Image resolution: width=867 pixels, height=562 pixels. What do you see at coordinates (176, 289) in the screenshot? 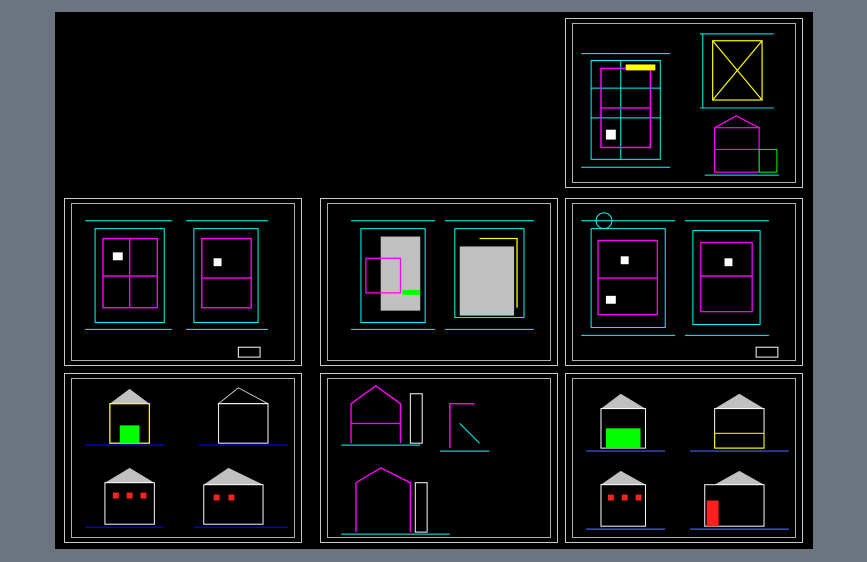
I see `sheet-floor-plans-1-drawing` at bounding box center [176, 289].